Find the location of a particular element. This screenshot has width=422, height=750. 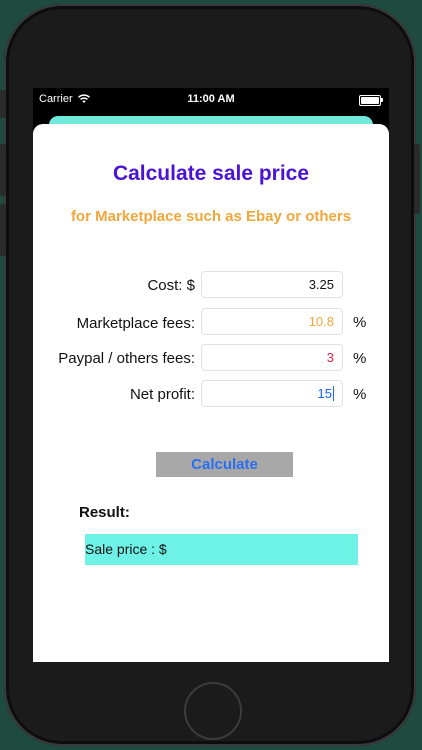

marketplace-fees-unit: % is located at coordinates (360, 322).